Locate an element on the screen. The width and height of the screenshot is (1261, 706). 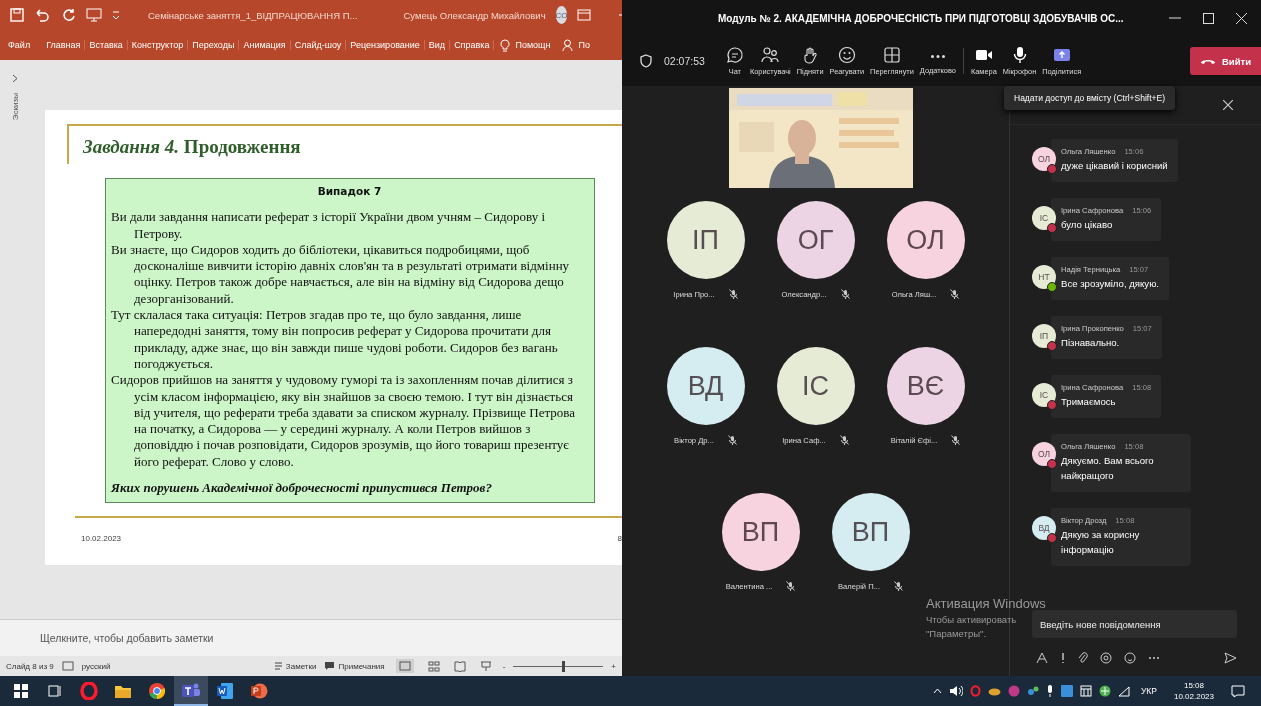
case-question: Яких порушень Академічної доброчесності припустився Петров? is located at coordinates (302, 488).